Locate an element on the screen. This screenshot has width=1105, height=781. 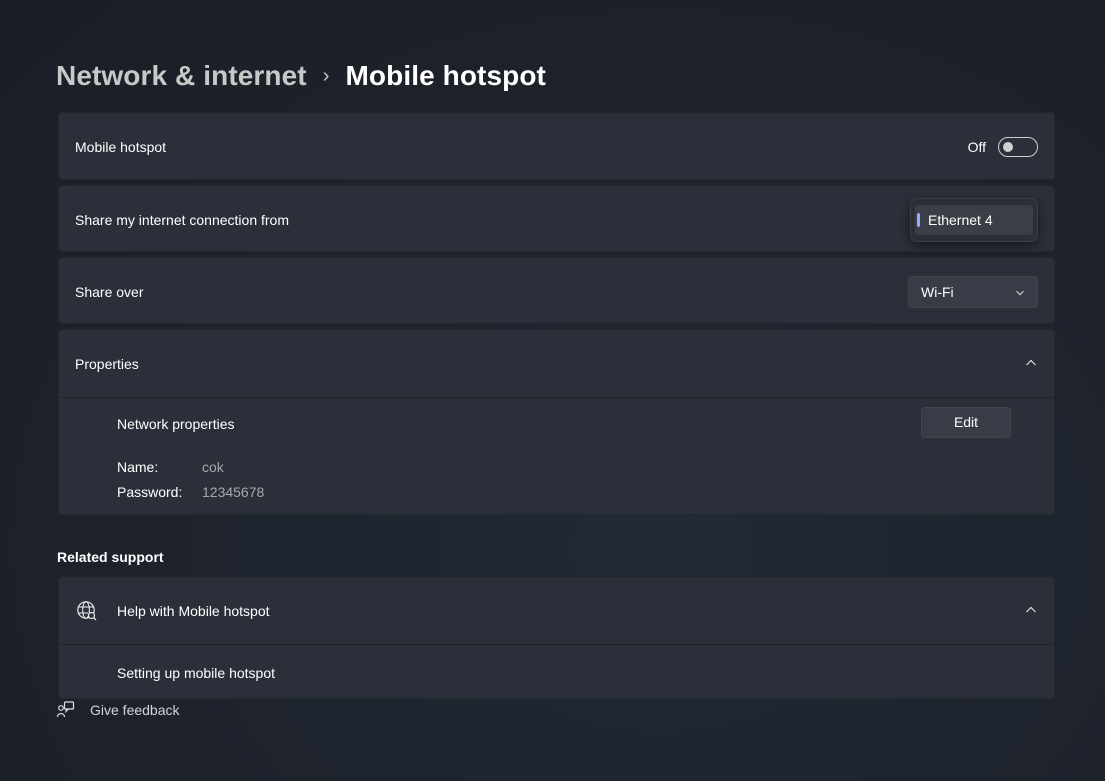
mobile-hotspot-card: Mobile hotspot Off is located at coordinates (556, 146).